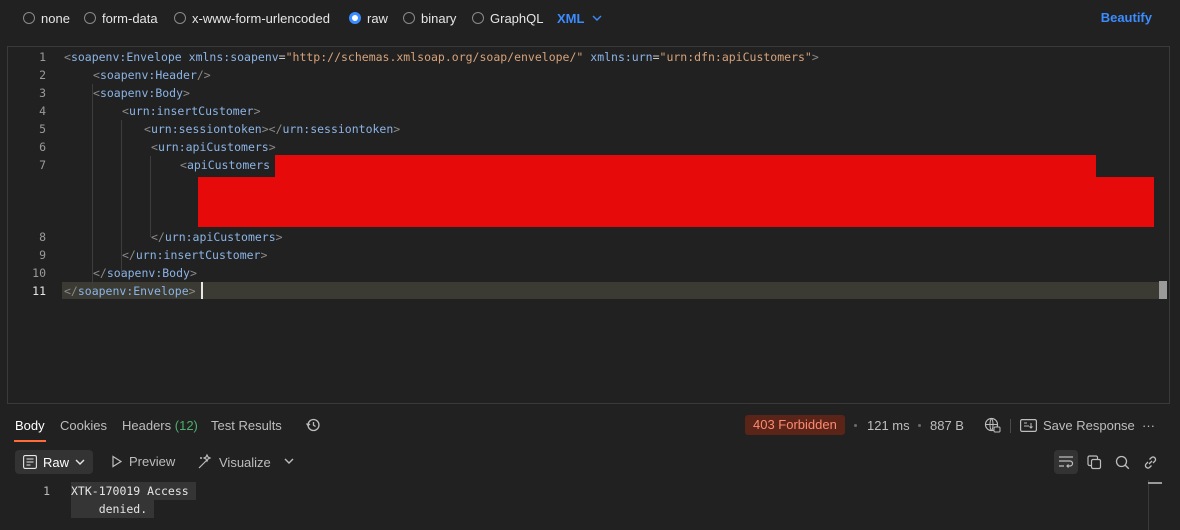  I want to click on response-scrollbar-track, so click(1148, 505).